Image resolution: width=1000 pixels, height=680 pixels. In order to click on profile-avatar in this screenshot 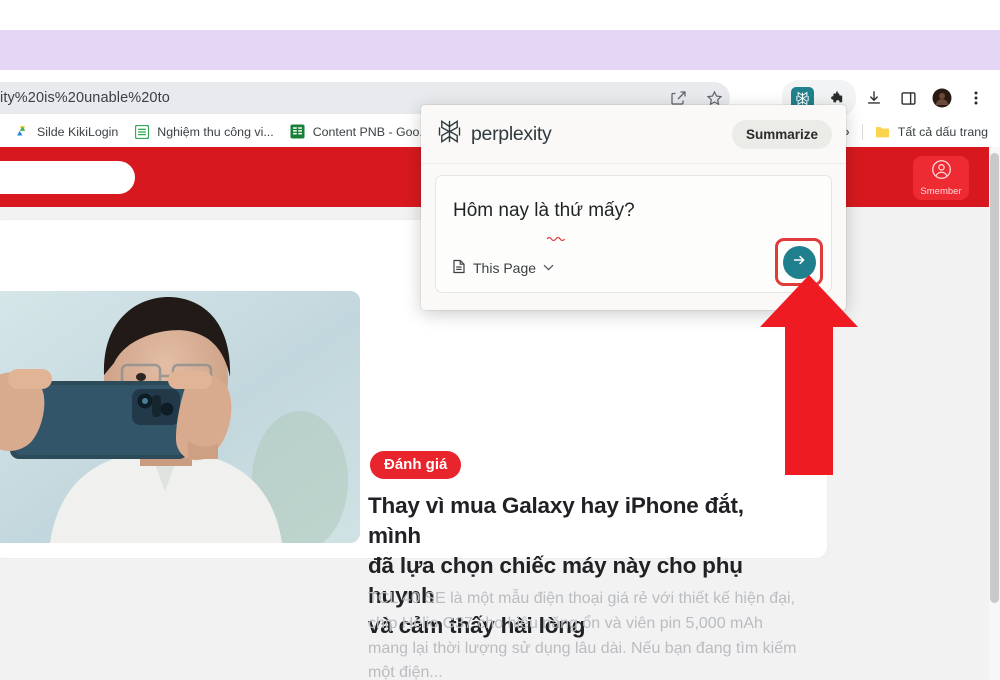, I will do `click(942, 98)`.